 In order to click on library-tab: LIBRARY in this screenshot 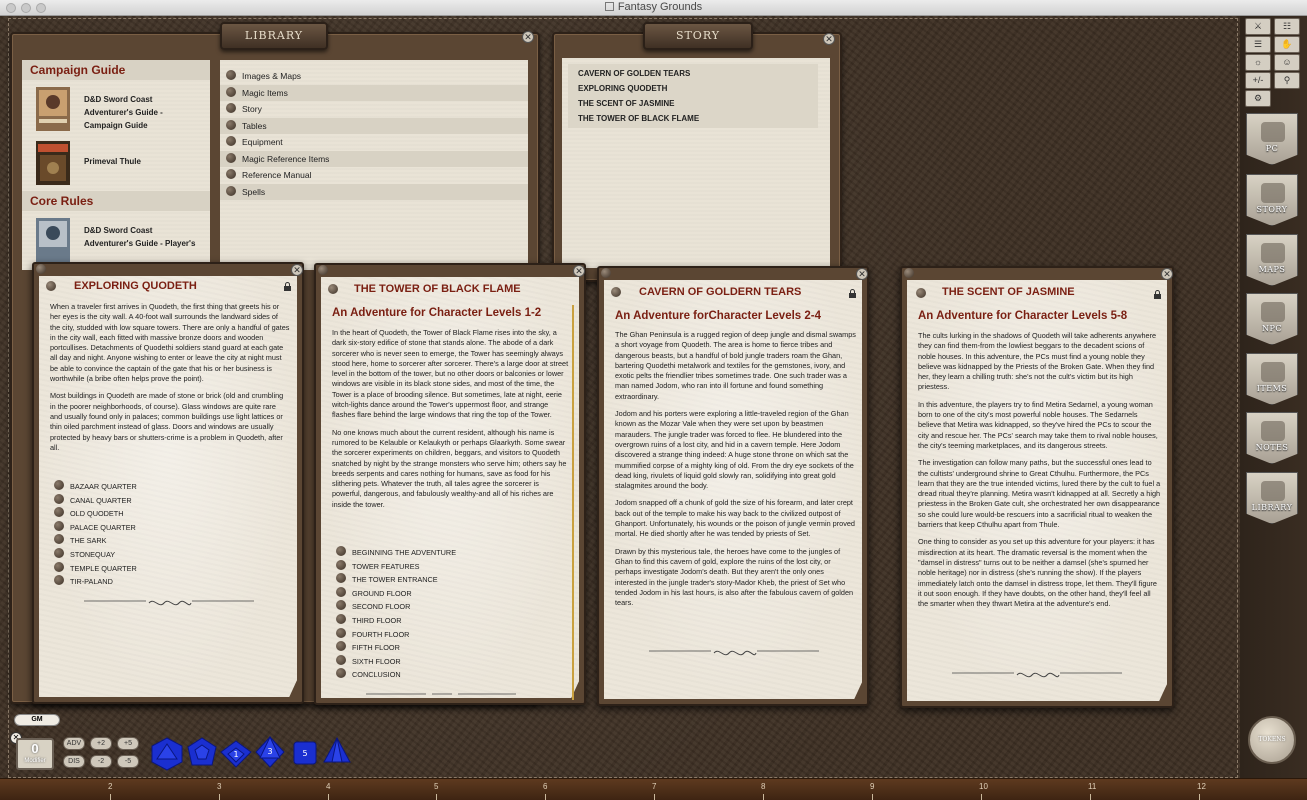, I will do `click(274, 36)`.